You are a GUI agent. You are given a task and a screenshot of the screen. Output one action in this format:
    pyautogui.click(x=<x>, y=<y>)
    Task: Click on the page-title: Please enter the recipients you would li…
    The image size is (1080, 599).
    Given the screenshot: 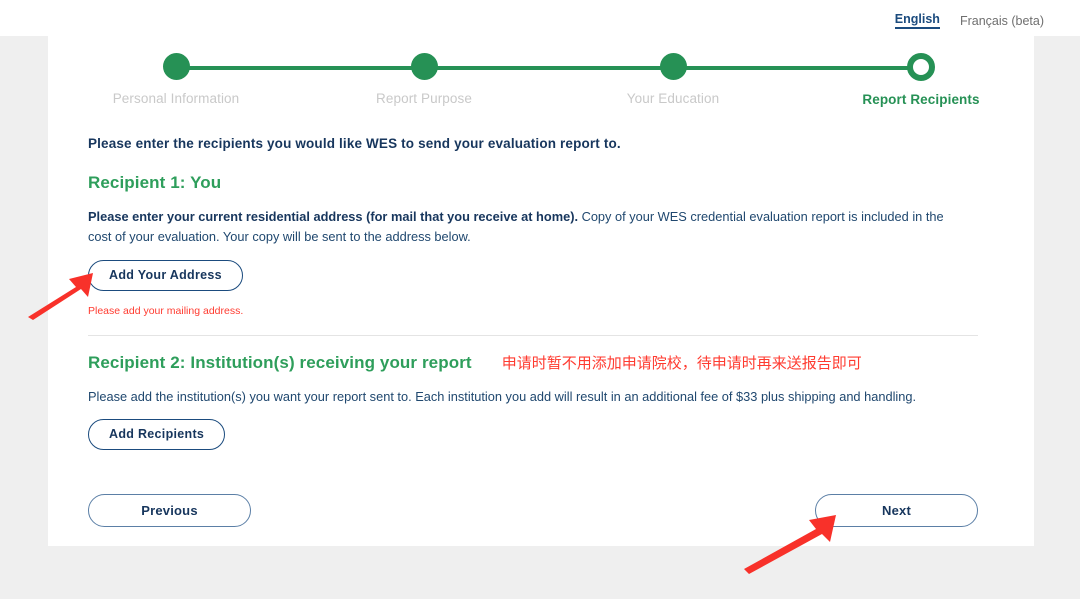 What is the action you would take?
    pyautogui.click(x=354, y=143)
    